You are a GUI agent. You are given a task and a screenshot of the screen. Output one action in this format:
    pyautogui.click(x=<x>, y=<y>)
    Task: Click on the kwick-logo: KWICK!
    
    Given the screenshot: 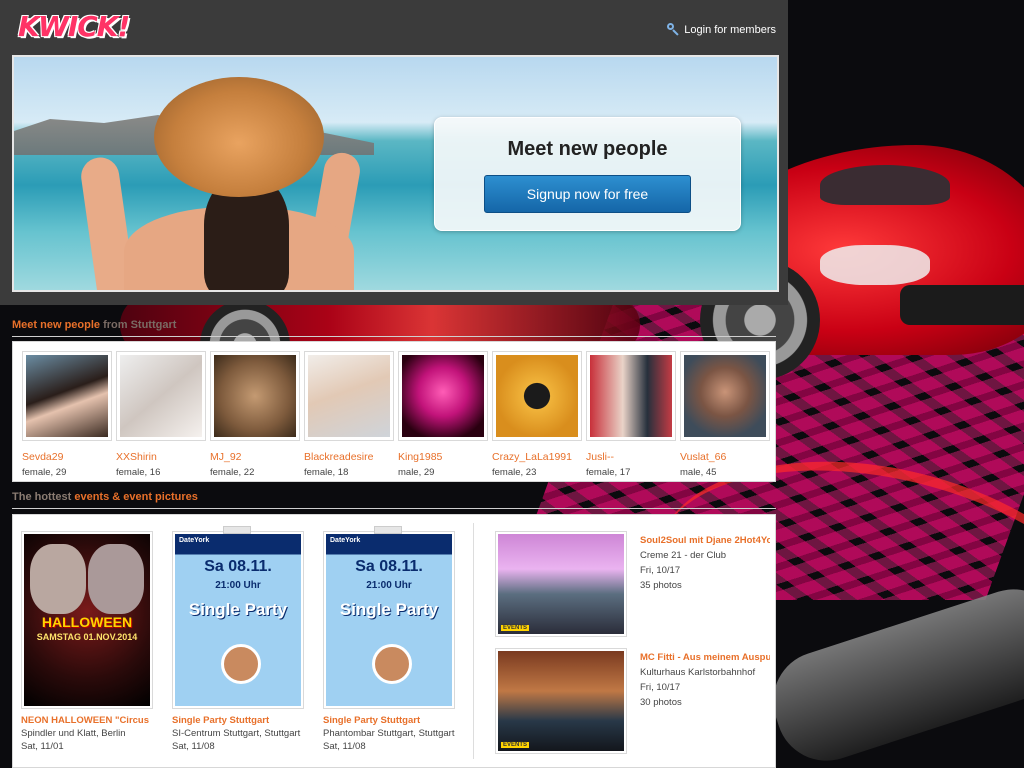 What is the action you would take?
    pyautogui.click(x=73, y=26)
    